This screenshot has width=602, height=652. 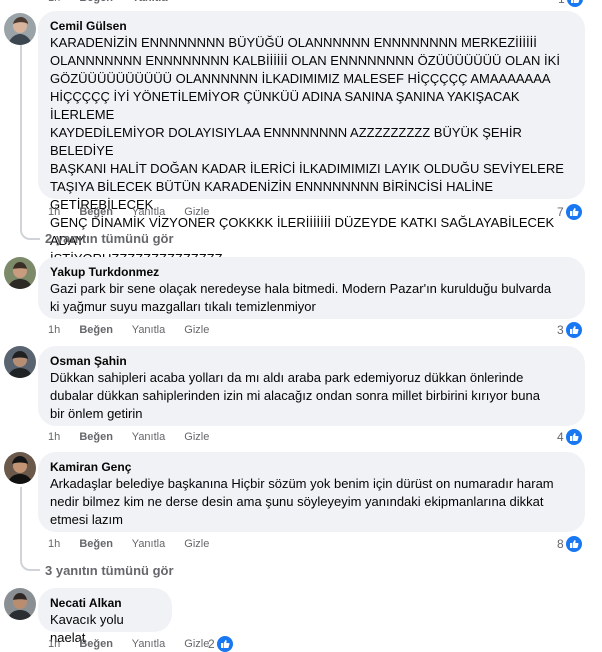 I want to click on reaction-count: 3, so click(x=569, y=330).